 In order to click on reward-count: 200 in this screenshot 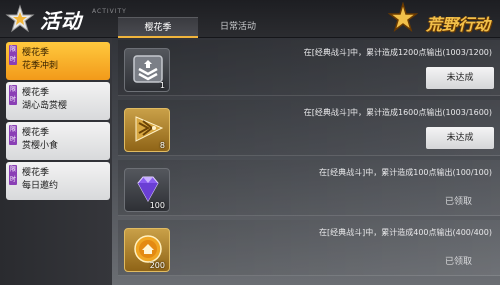, I will do `click(157, 265)`.